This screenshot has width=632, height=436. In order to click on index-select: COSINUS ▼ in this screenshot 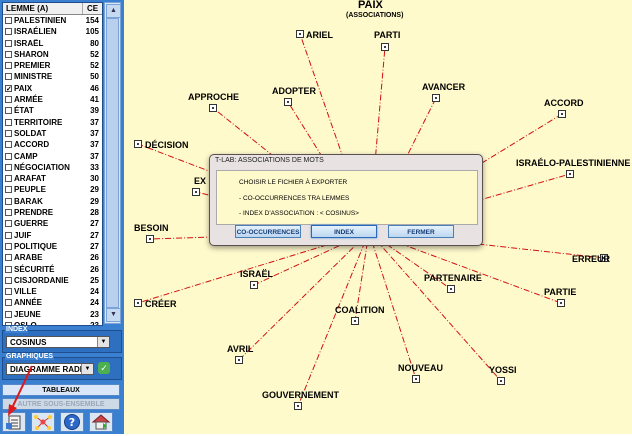, I will do `click(58, 342)`.